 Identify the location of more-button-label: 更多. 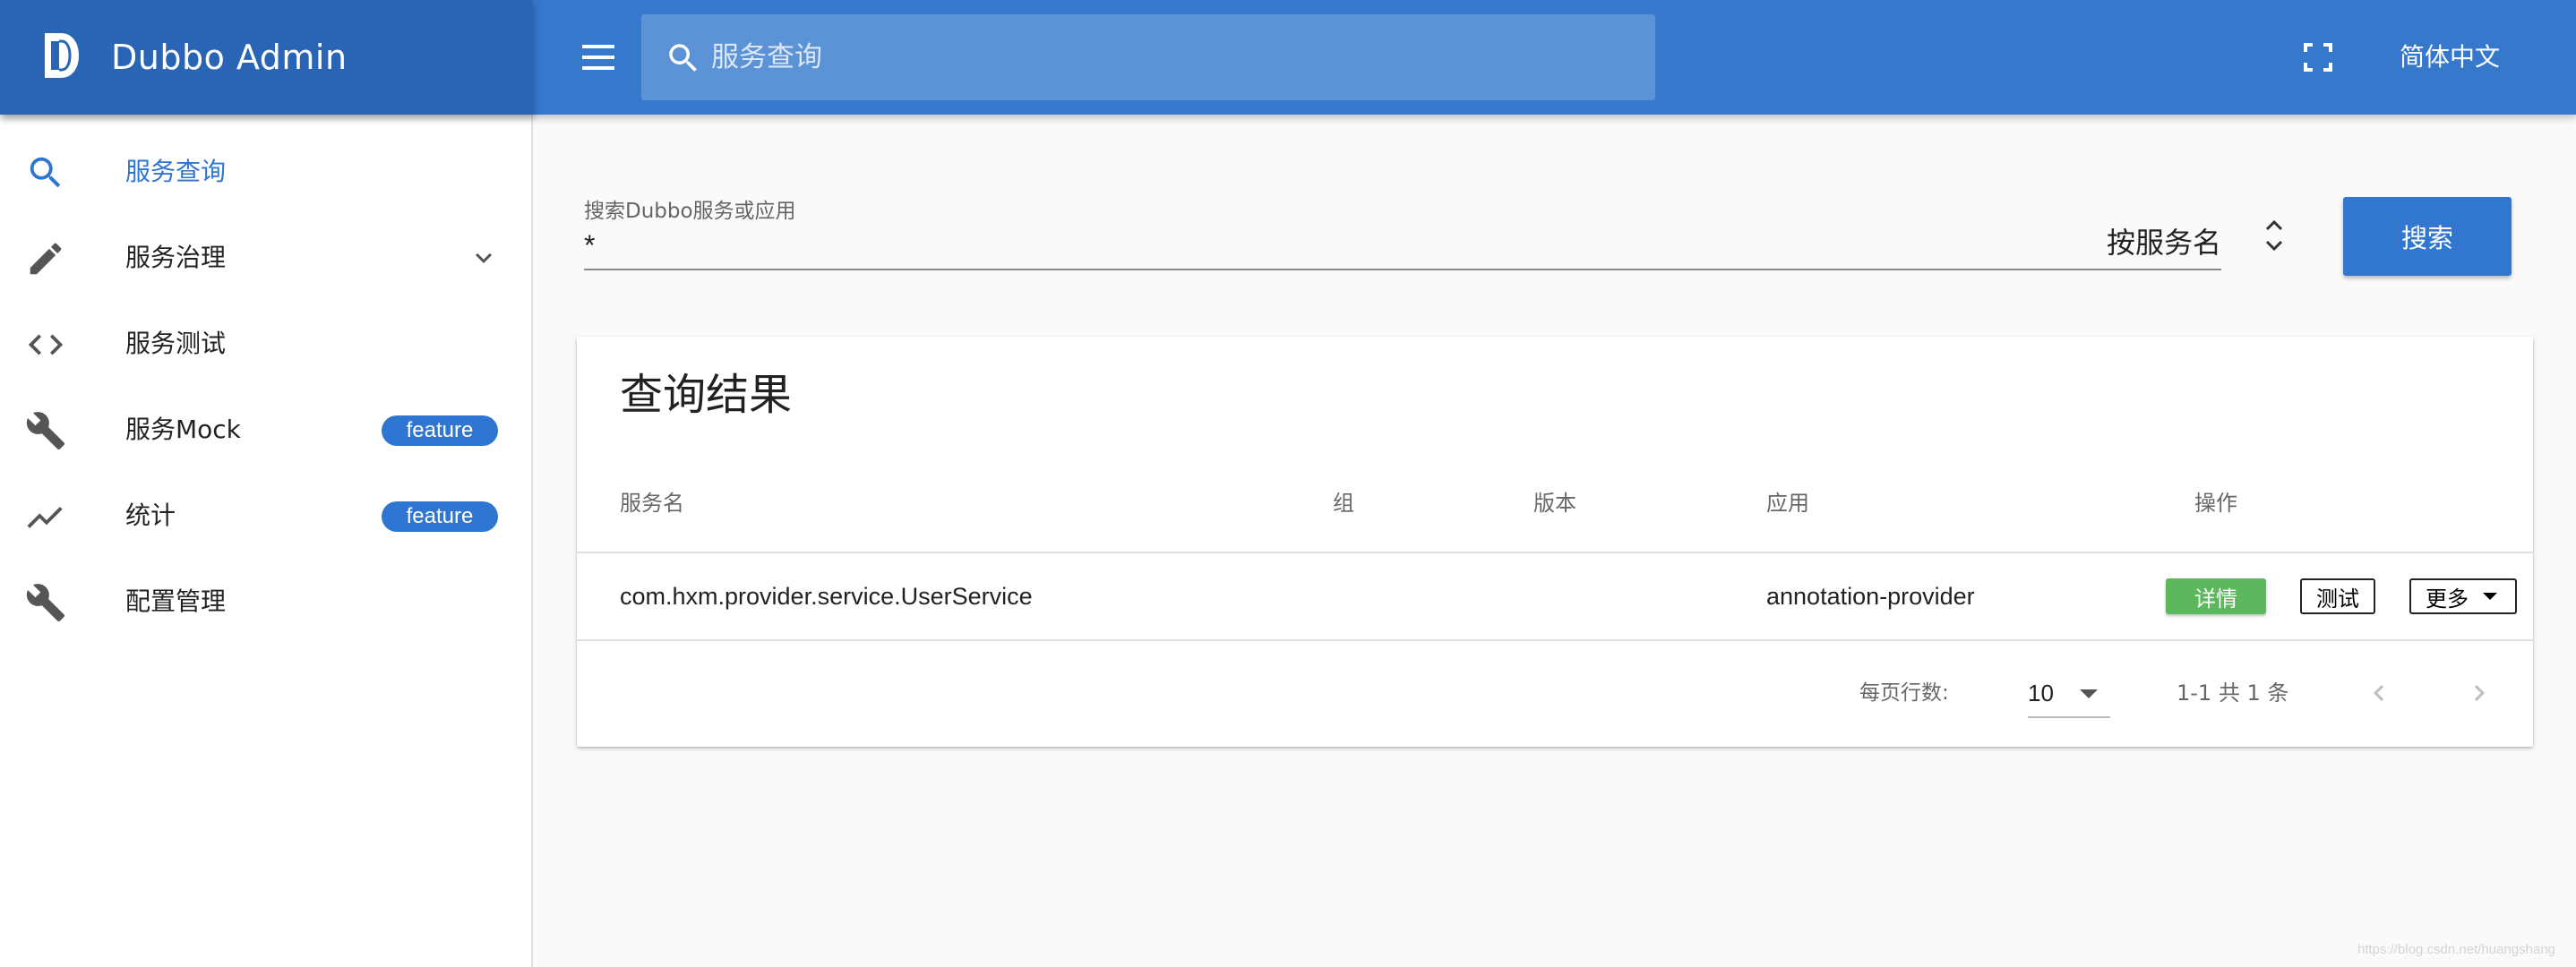
(2447, 599).